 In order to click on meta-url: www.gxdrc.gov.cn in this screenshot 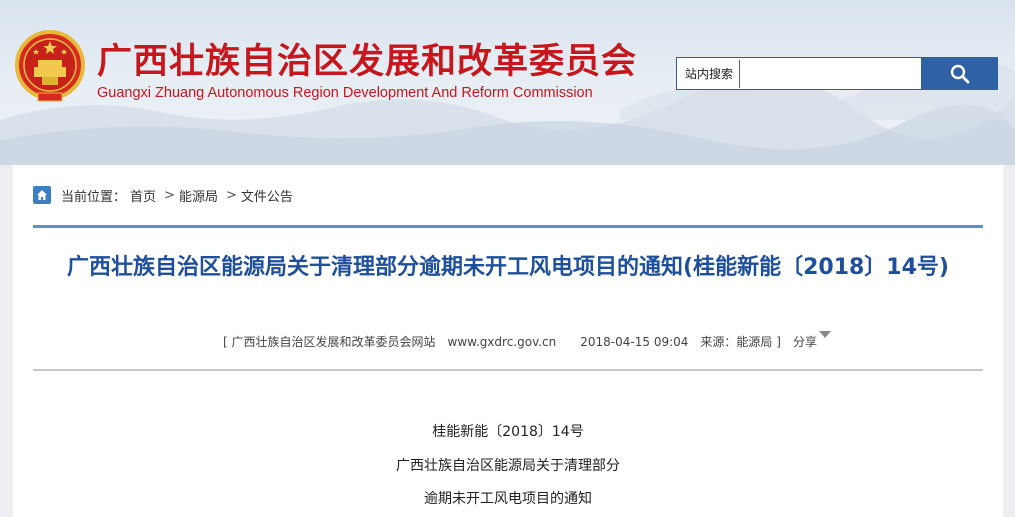, I will do `click(502, 341)`.